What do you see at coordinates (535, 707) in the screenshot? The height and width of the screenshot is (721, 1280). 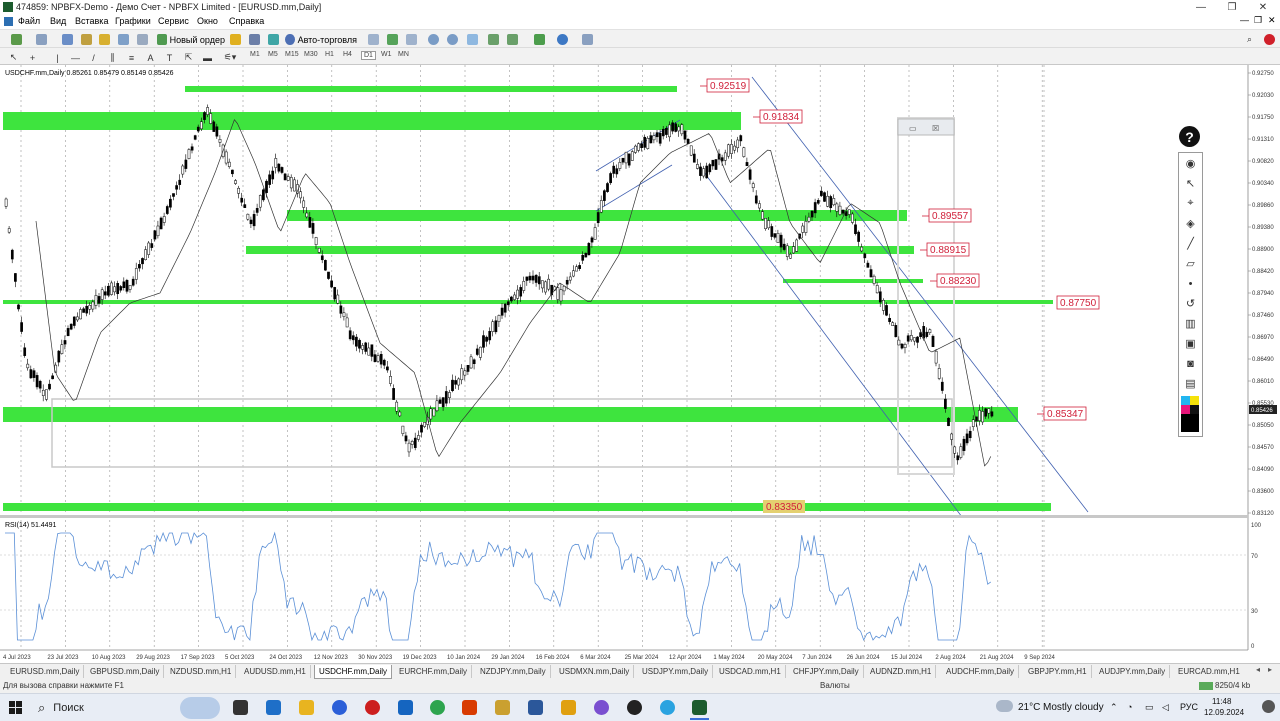 I see `word-icon` at bounding box center [535, 707].